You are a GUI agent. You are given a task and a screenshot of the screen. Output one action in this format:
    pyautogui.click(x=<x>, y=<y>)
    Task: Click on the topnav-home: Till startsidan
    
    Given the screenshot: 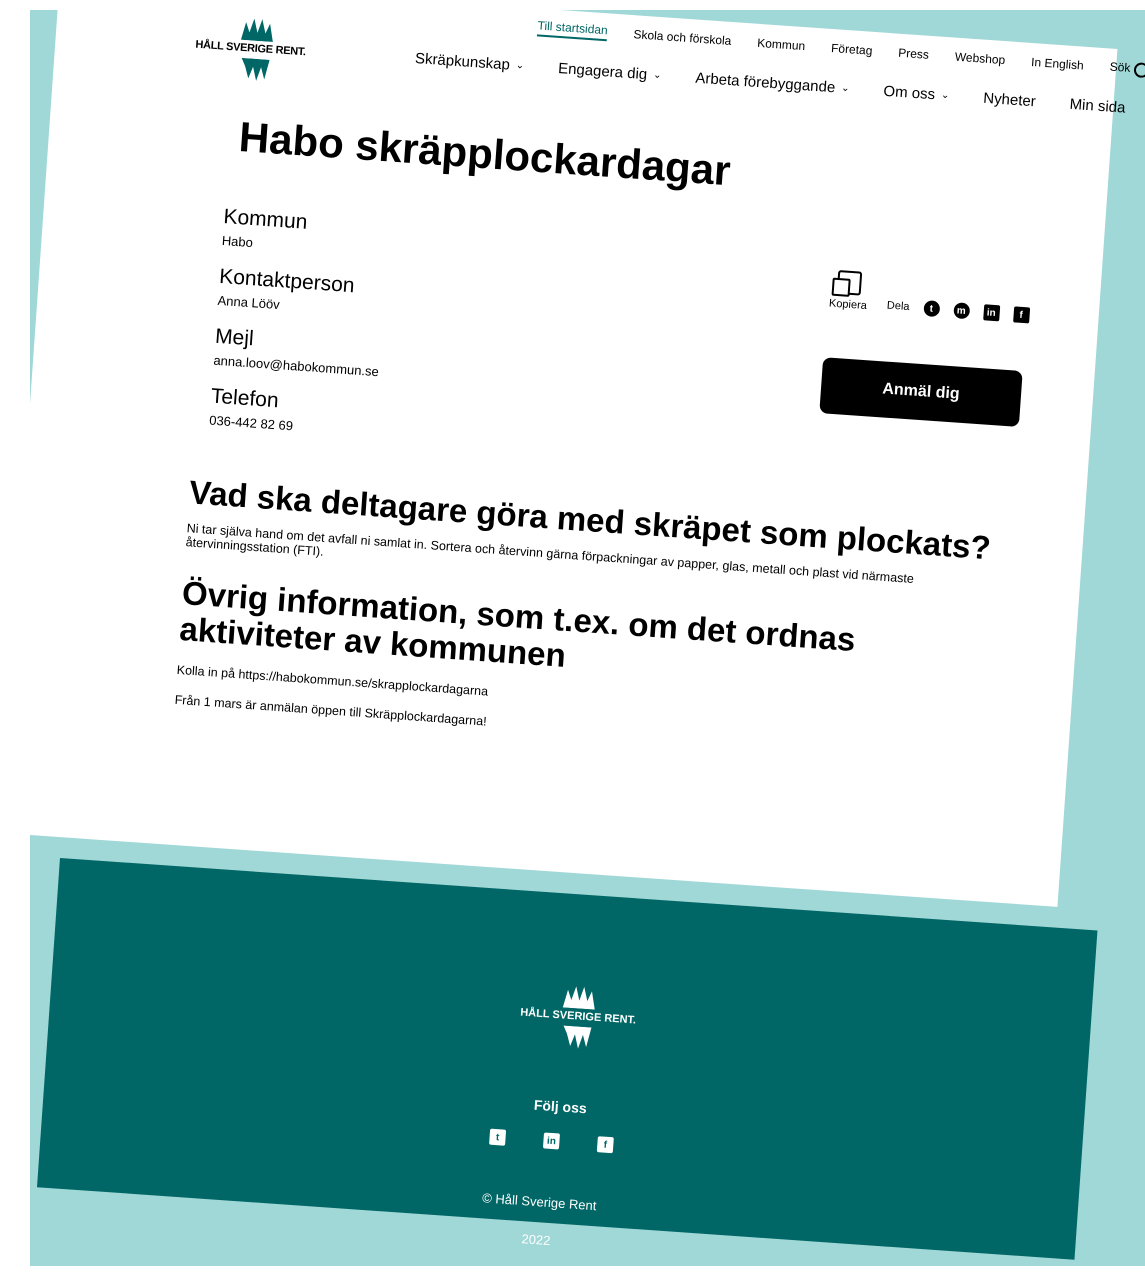 What is the action you would take?
    pyautogui.click(x=572, y=30)
    